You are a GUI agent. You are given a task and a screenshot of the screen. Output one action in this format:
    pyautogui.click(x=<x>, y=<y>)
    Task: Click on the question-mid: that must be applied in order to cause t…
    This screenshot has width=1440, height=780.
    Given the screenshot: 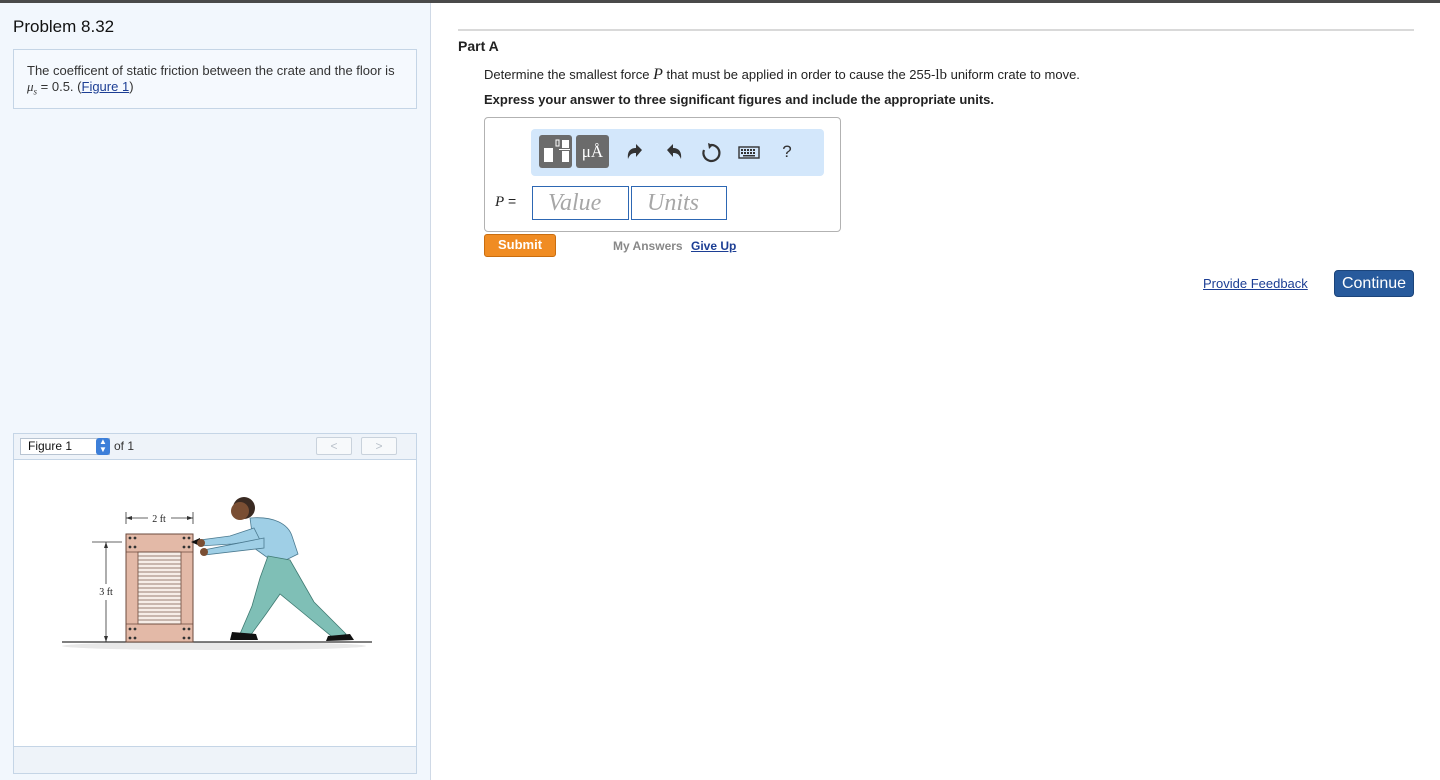 What is the action you would take?
    pyautogui.click(x=799, y=74)
    